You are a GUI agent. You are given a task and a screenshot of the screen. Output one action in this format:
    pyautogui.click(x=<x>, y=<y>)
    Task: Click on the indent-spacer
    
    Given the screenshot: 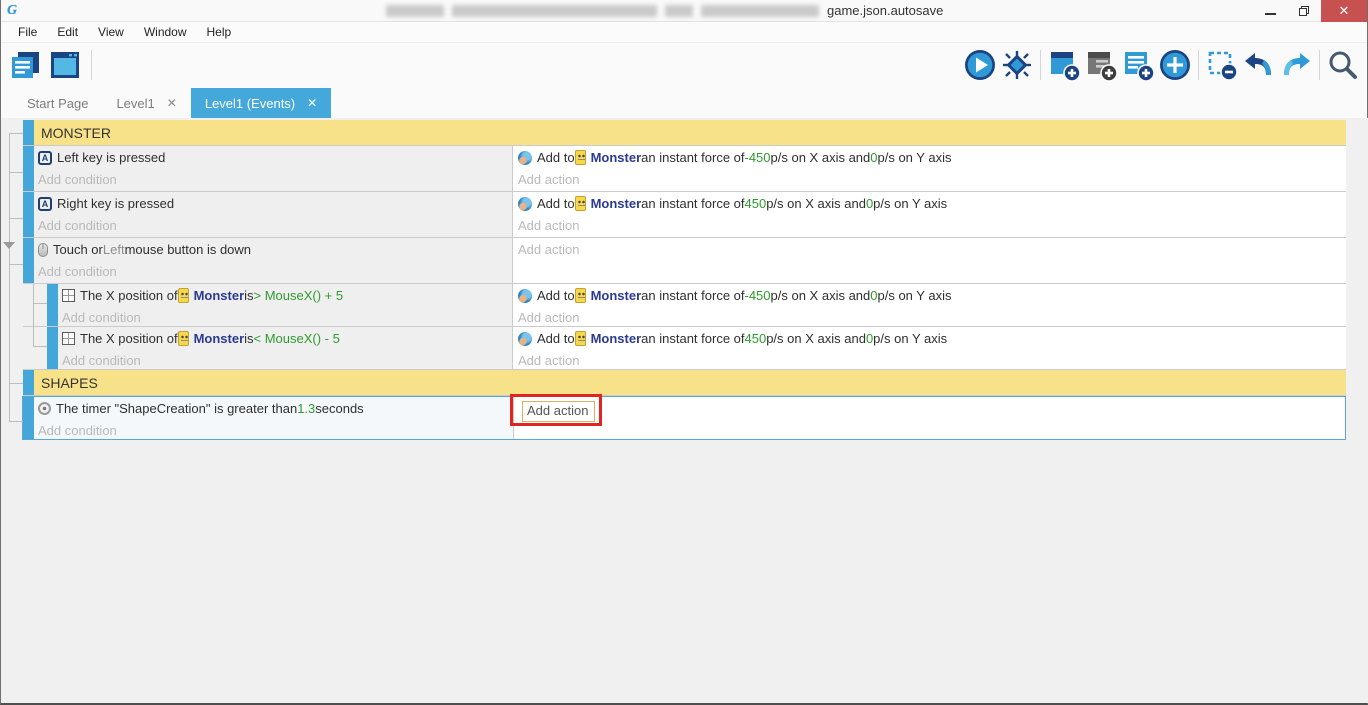 What is the action you would take?
    pyautogui.click(x=35, y=305)
    